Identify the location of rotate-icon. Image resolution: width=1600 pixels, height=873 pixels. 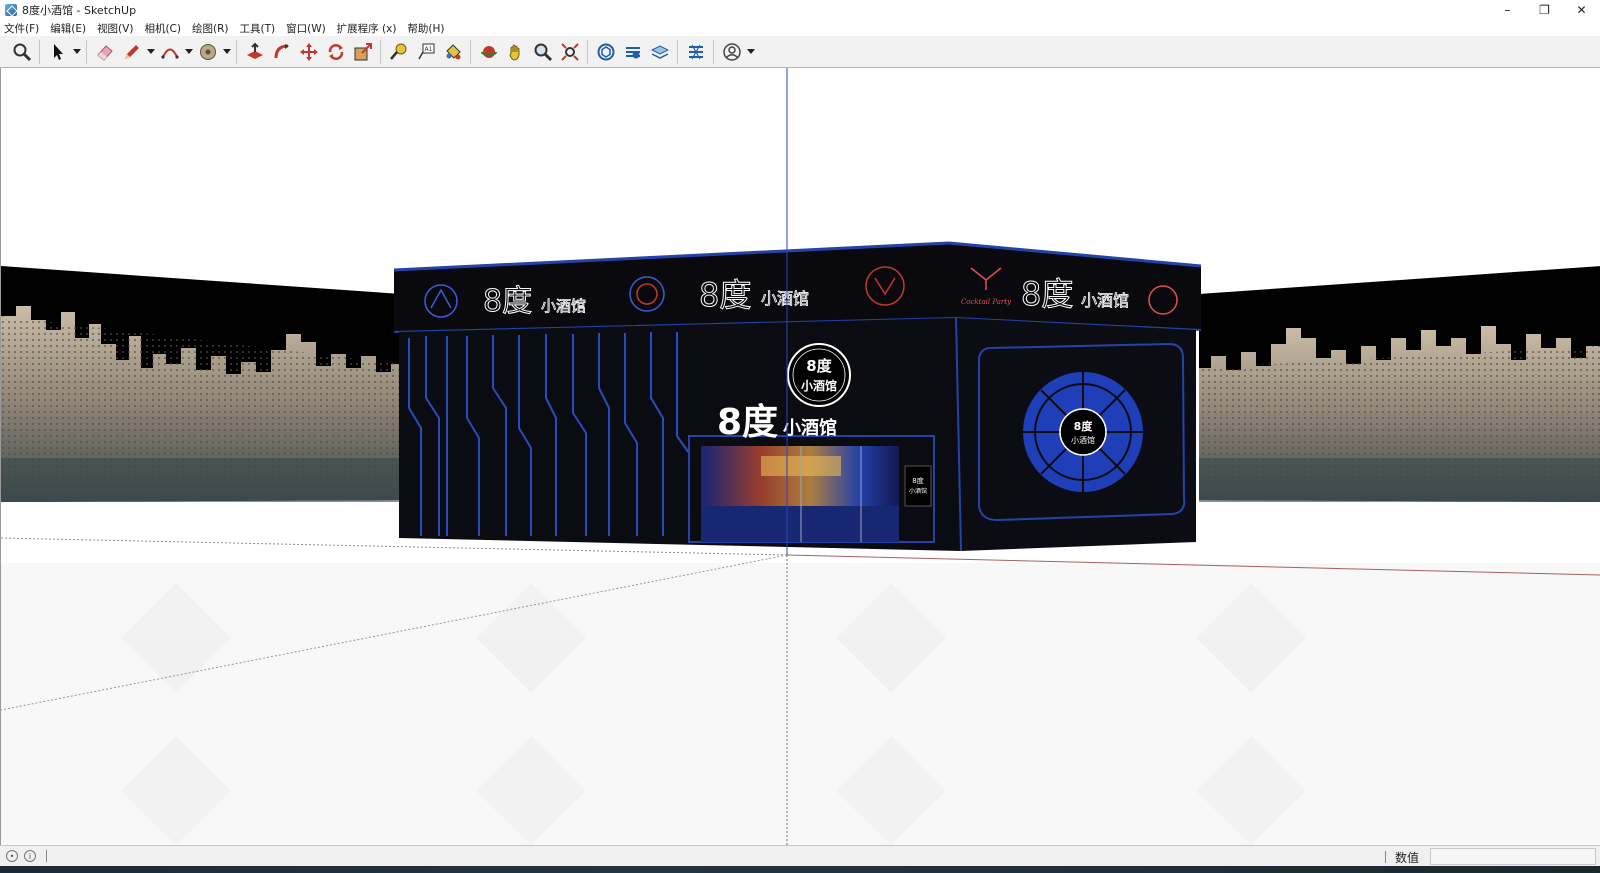
(335, 52).